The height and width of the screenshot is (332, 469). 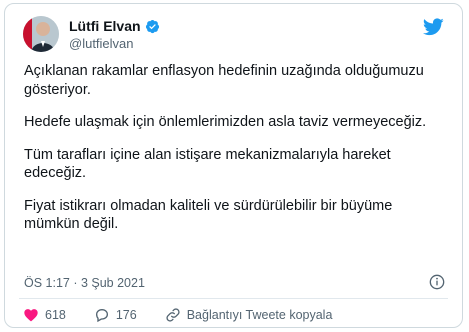 What do you see at coordinates (233, 298) in the screenshot?
I see `divider` at bounding box center [233, 298].